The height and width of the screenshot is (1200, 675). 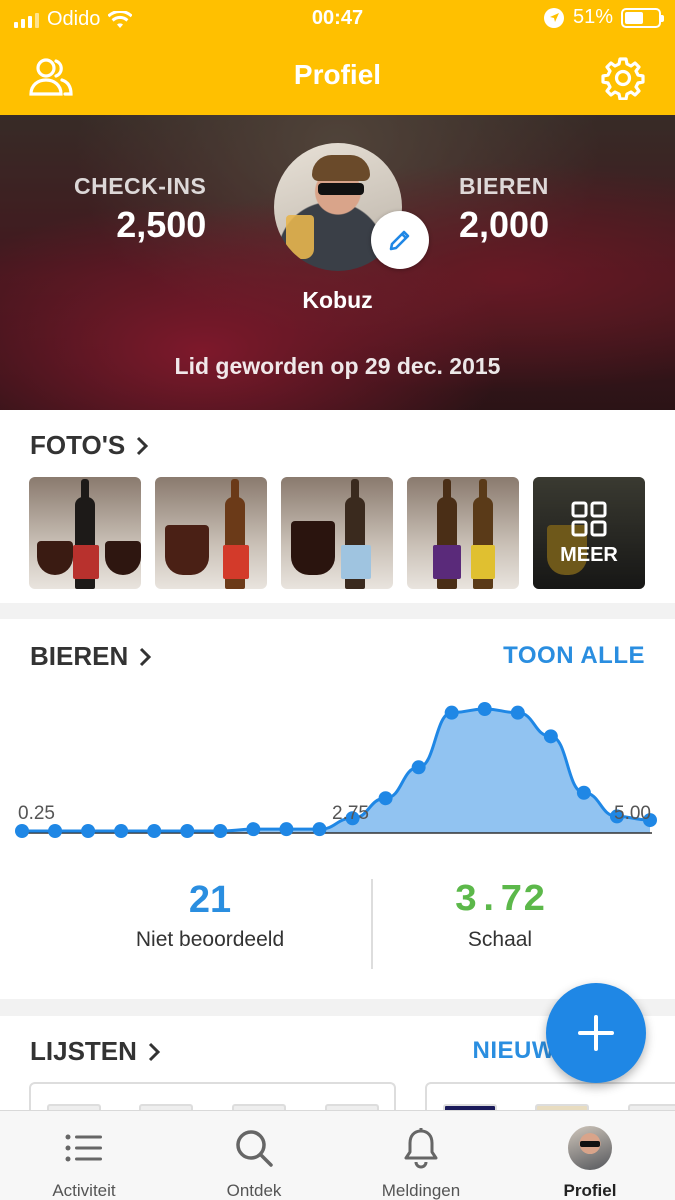 I want to click on rating-stats: 21 Niet beoordeeld 3.72 Schaal, so click(x=337, y=925).